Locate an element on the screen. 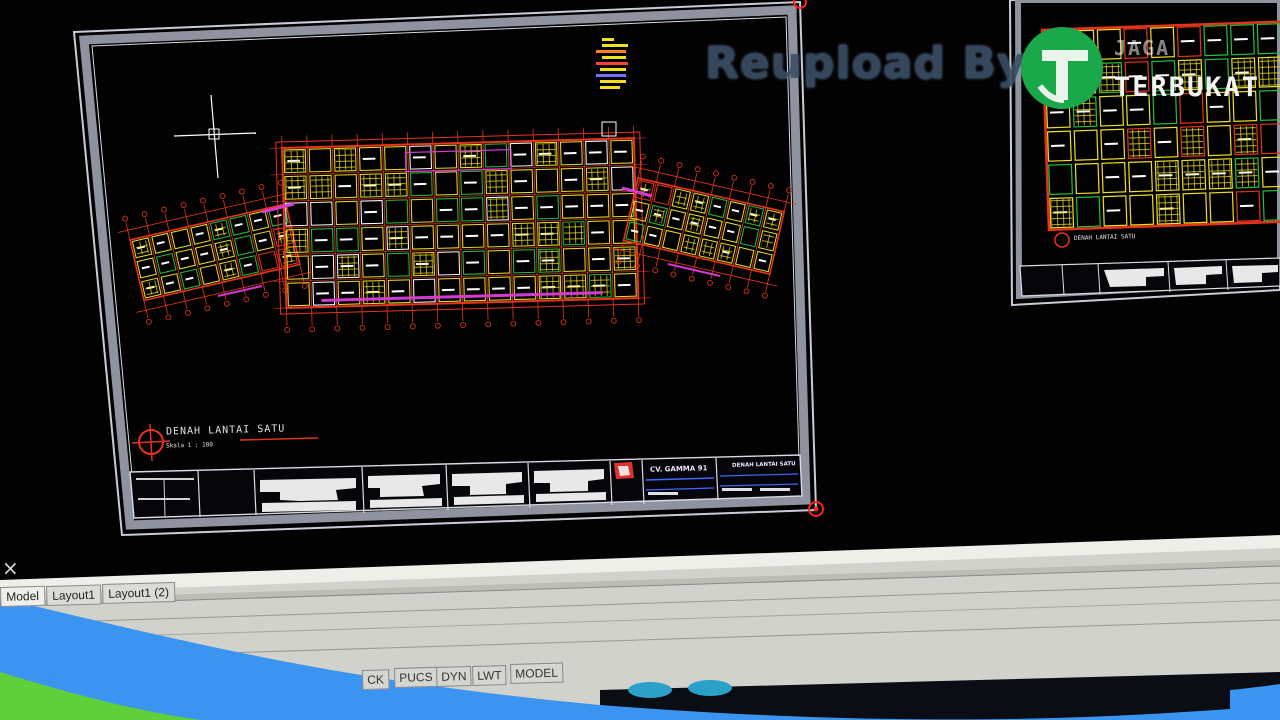  tab-layout1: Layout1 is located at coordinates (74, 595).